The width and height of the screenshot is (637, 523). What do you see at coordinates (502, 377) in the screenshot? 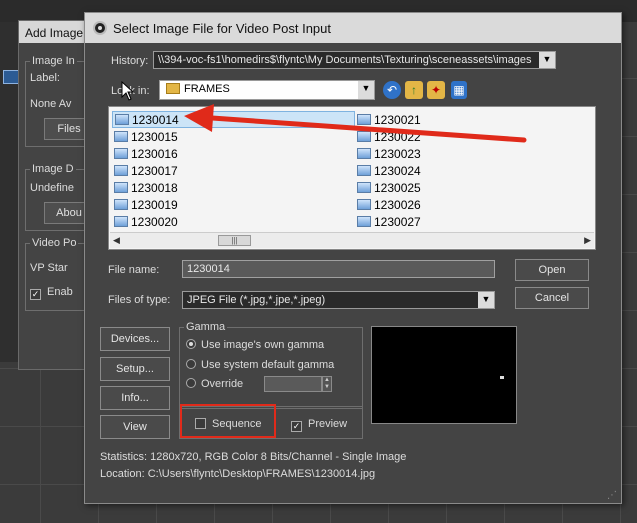
I see `preview-pixel` at bounding box center [502, 377].